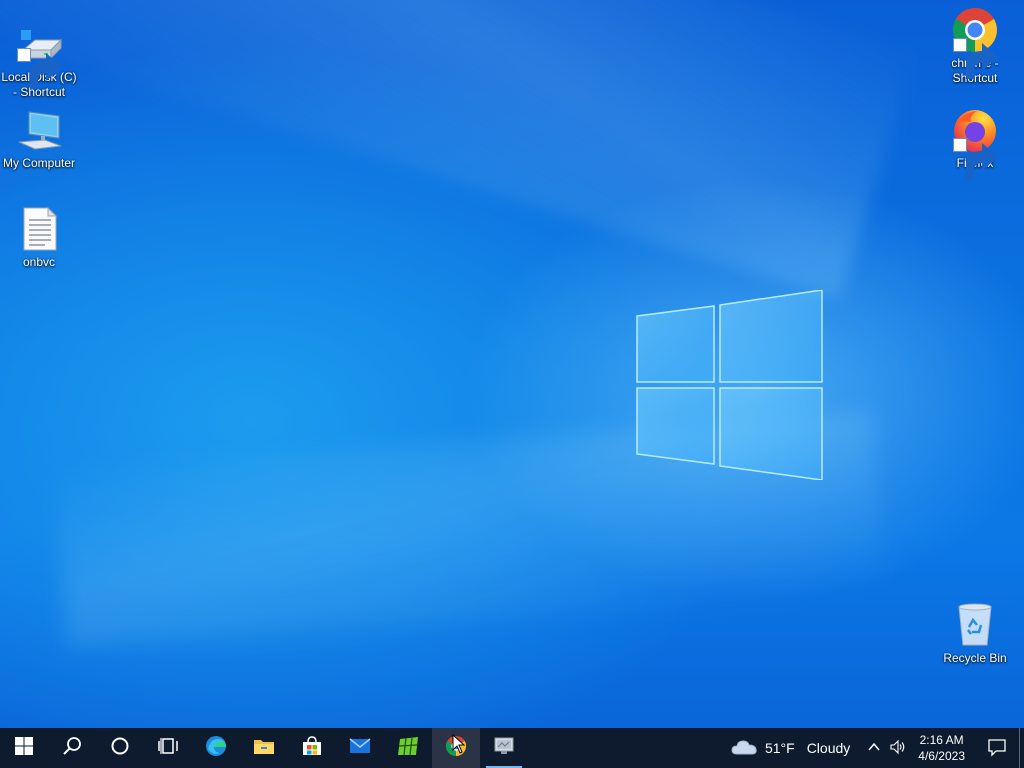 This screenshot has height=768, width=1024. I want to click on mail-icon, so click(360, 748).